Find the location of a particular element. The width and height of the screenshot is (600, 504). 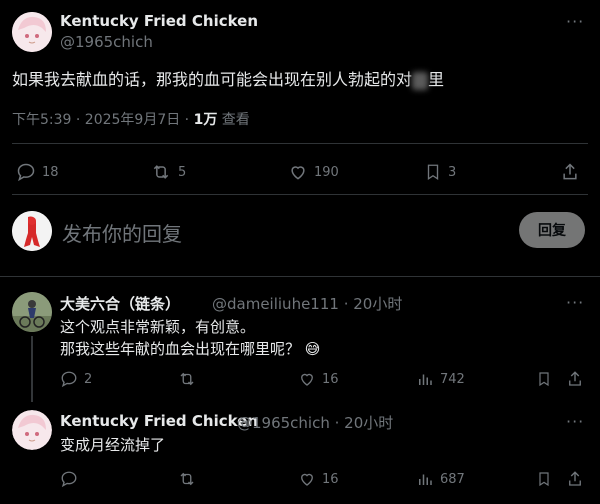

like-action: 190 is located at coordinates (313, 172).